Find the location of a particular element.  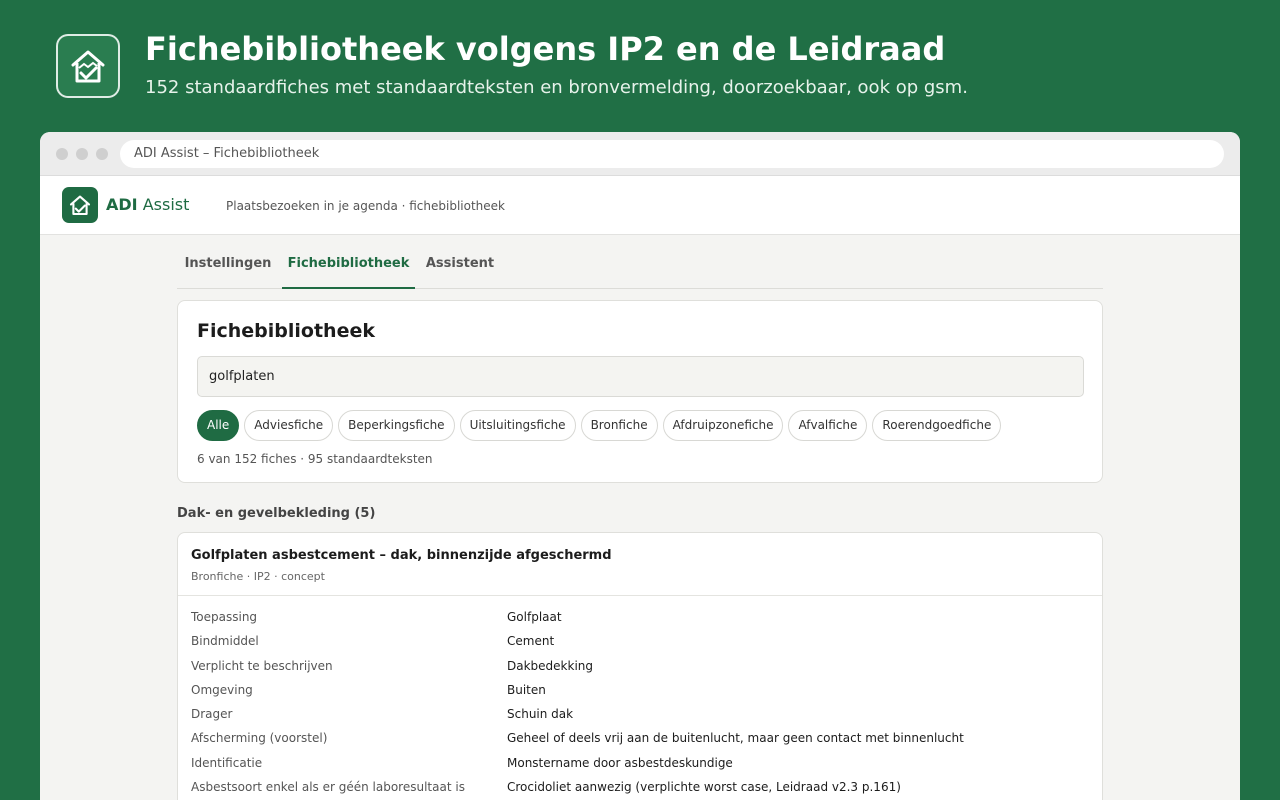

window-close-dot is located at coordinates (62, 154).